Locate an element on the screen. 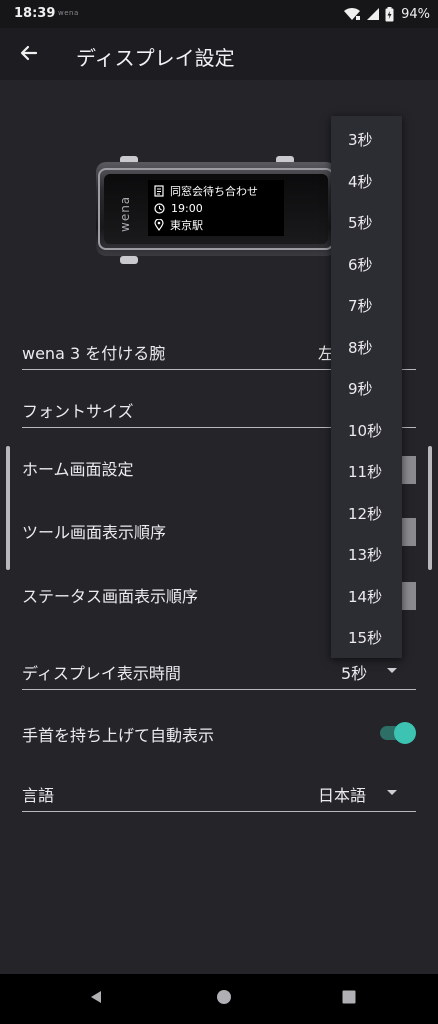 This screenshot has width=438, height=1024. dropdown-option: 12秒 is located at coordinates (366, 513).